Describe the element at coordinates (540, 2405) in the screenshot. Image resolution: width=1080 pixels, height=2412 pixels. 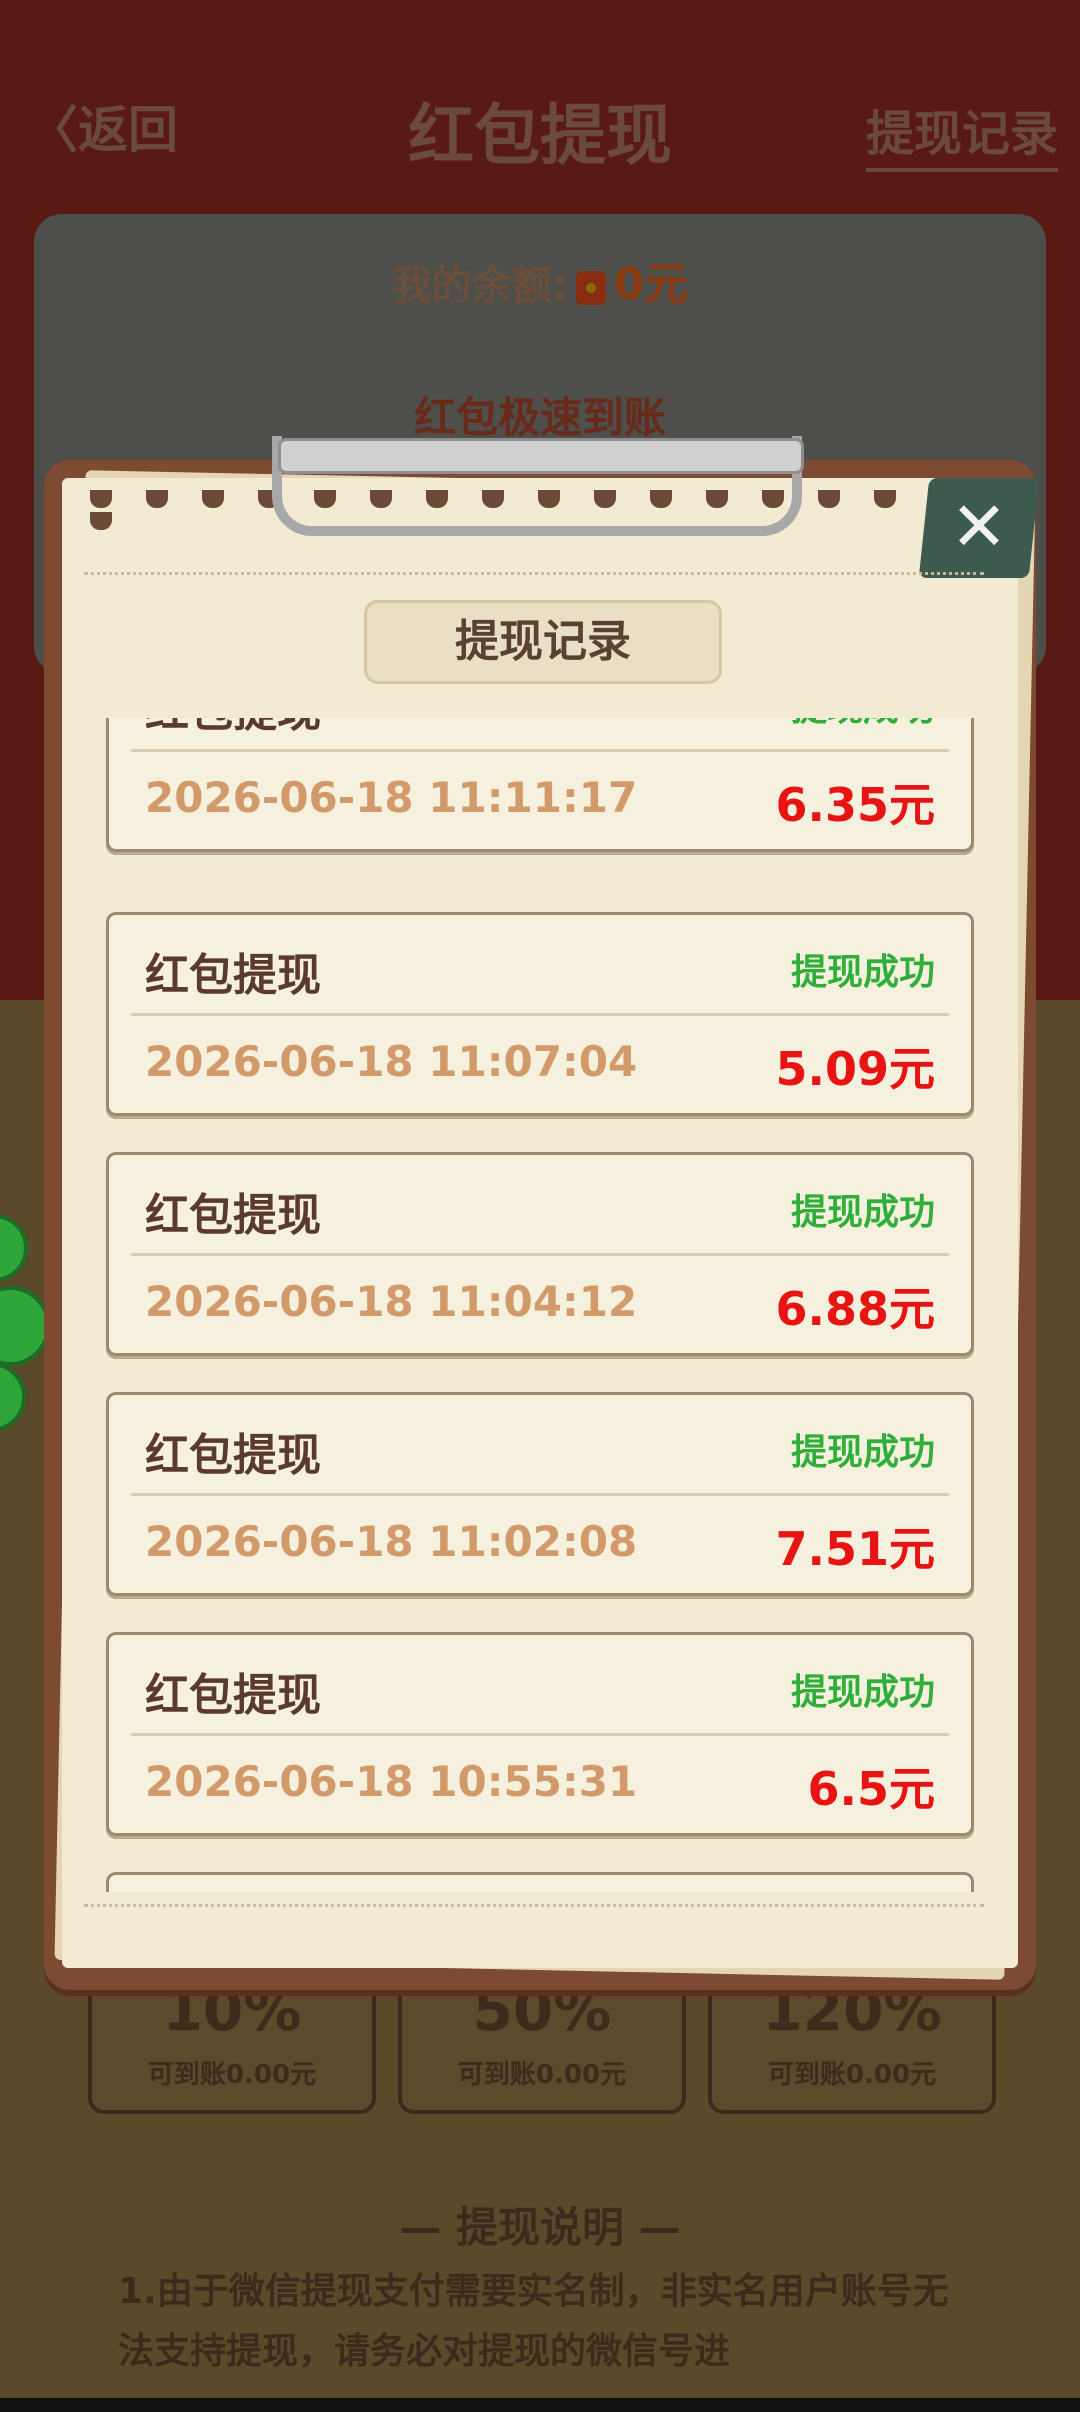
I see `nav-bar` at that location.